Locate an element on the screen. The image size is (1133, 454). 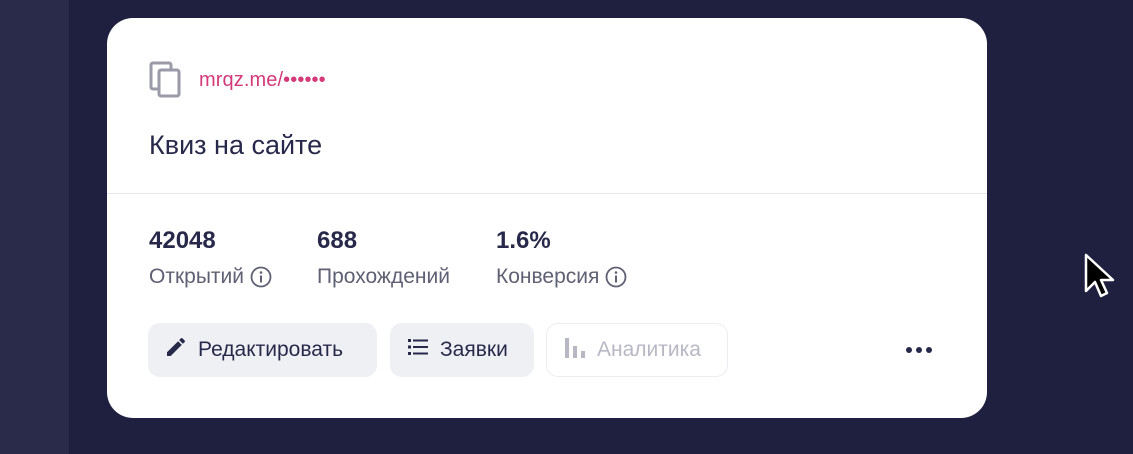
stat-opens: 42048 Открытий is located at coordinates (210, 258).